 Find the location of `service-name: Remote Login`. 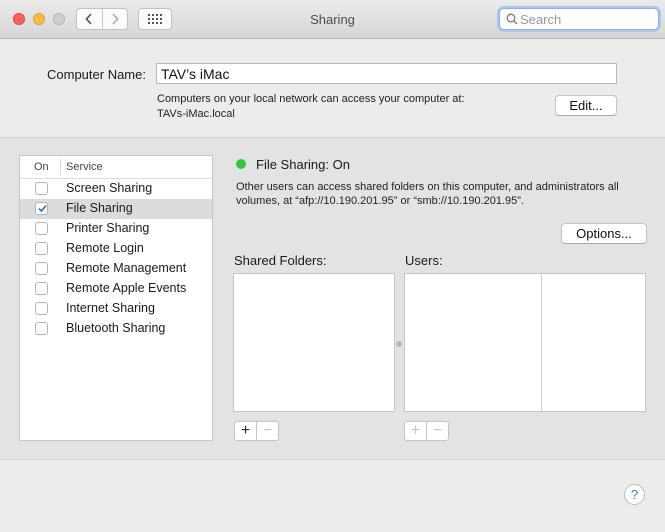

service-name: Remote Login is located at coordinates (105, 248).